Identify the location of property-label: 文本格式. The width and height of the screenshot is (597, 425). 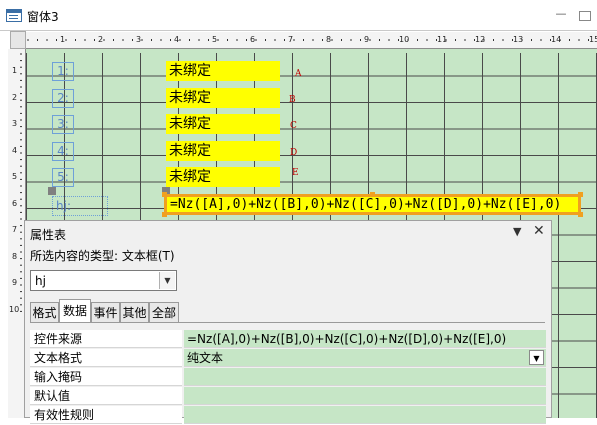
(106, 358).